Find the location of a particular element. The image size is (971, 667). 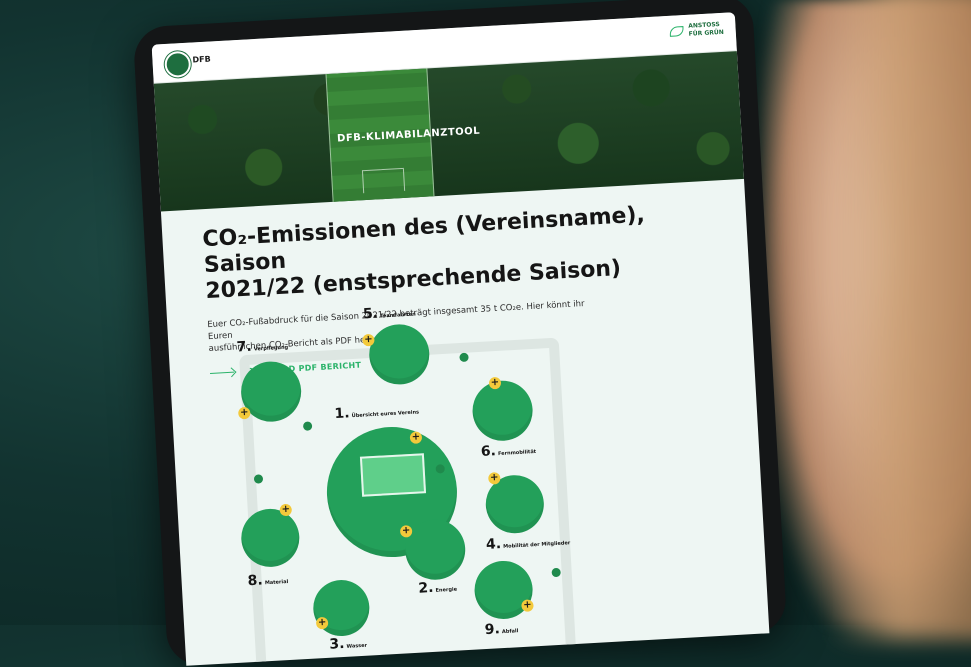

category-label-3: 3. Wasser is located at coordinates (348, 644).